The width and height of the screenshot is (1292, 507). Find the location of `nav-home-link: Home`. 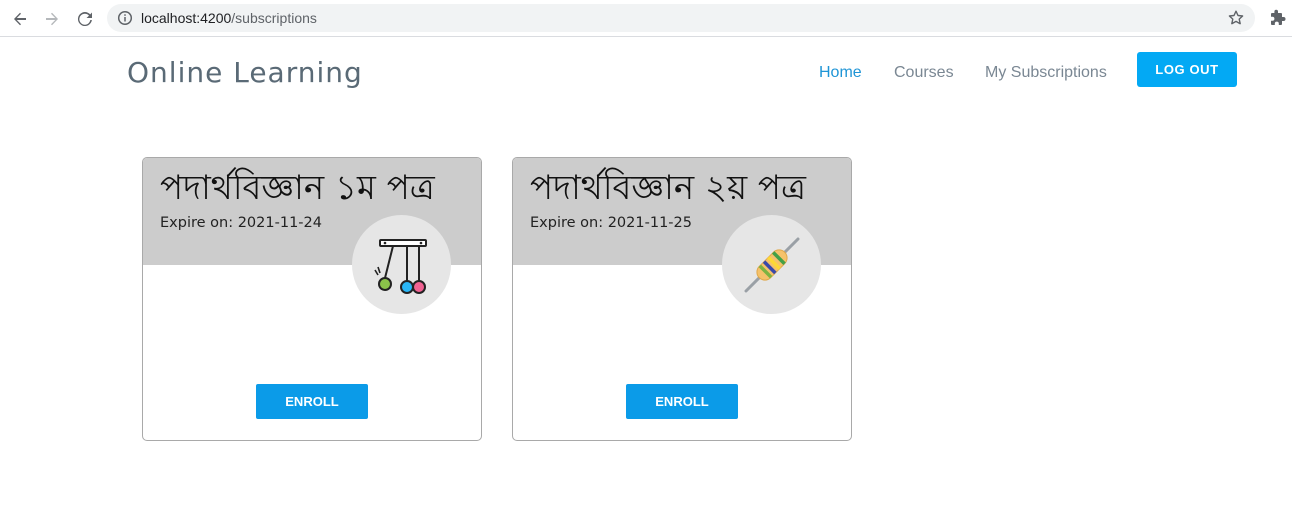

nav-home-link: Home is located at coordinates (840, 73).